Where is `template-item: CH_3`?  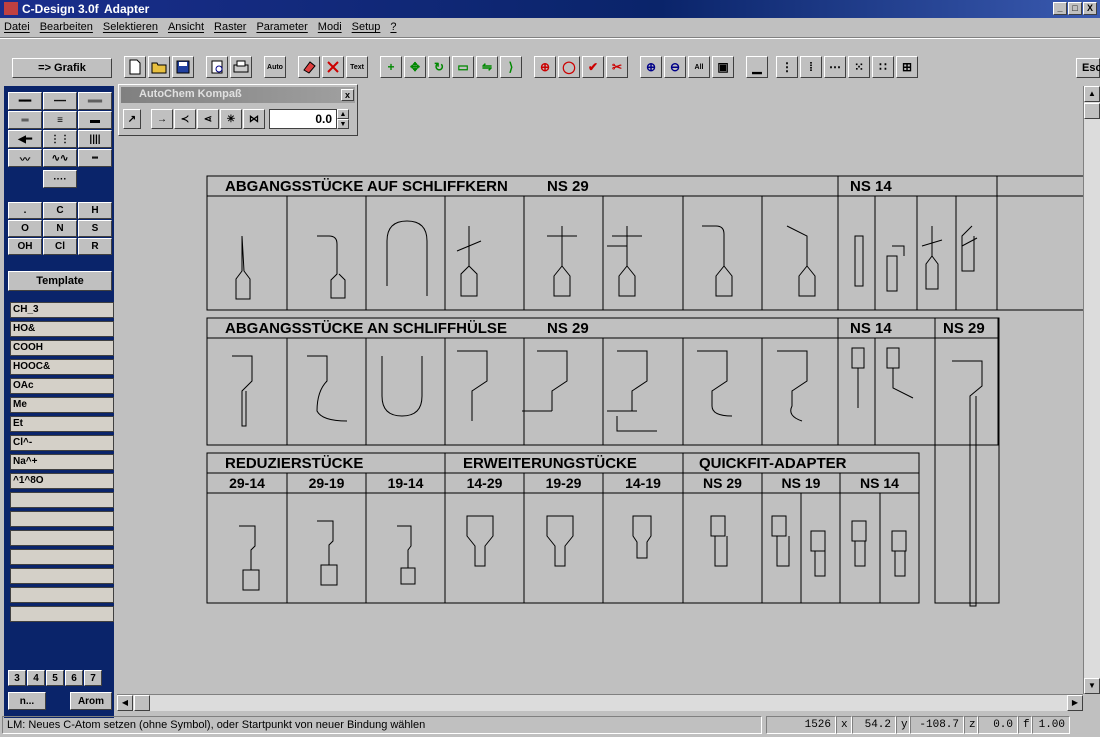
template-item: CH_3 is located at coordinates (62, 310).